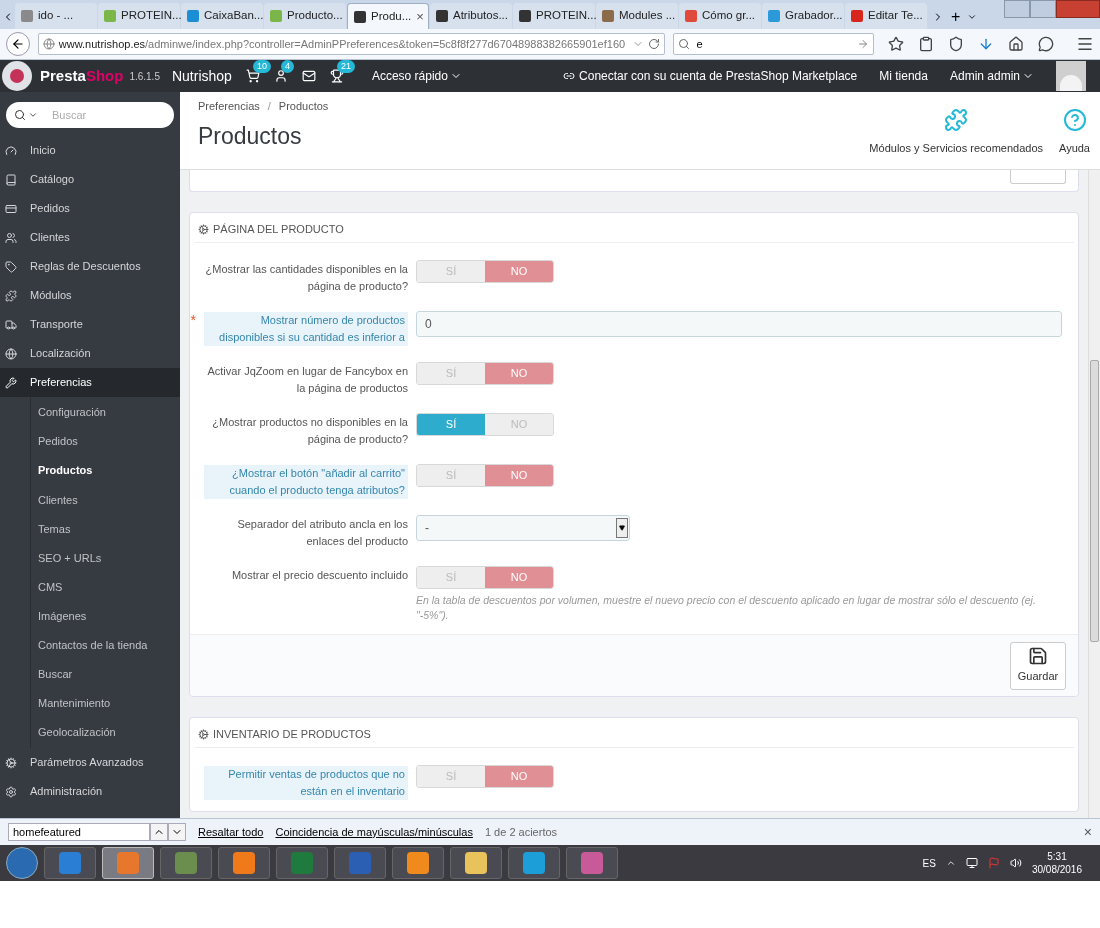 This screenshot has height=928, width=1100. Describe the element at coordinates (1038, 665) in the screenshot. I see `save-button: Guardar` at that location.